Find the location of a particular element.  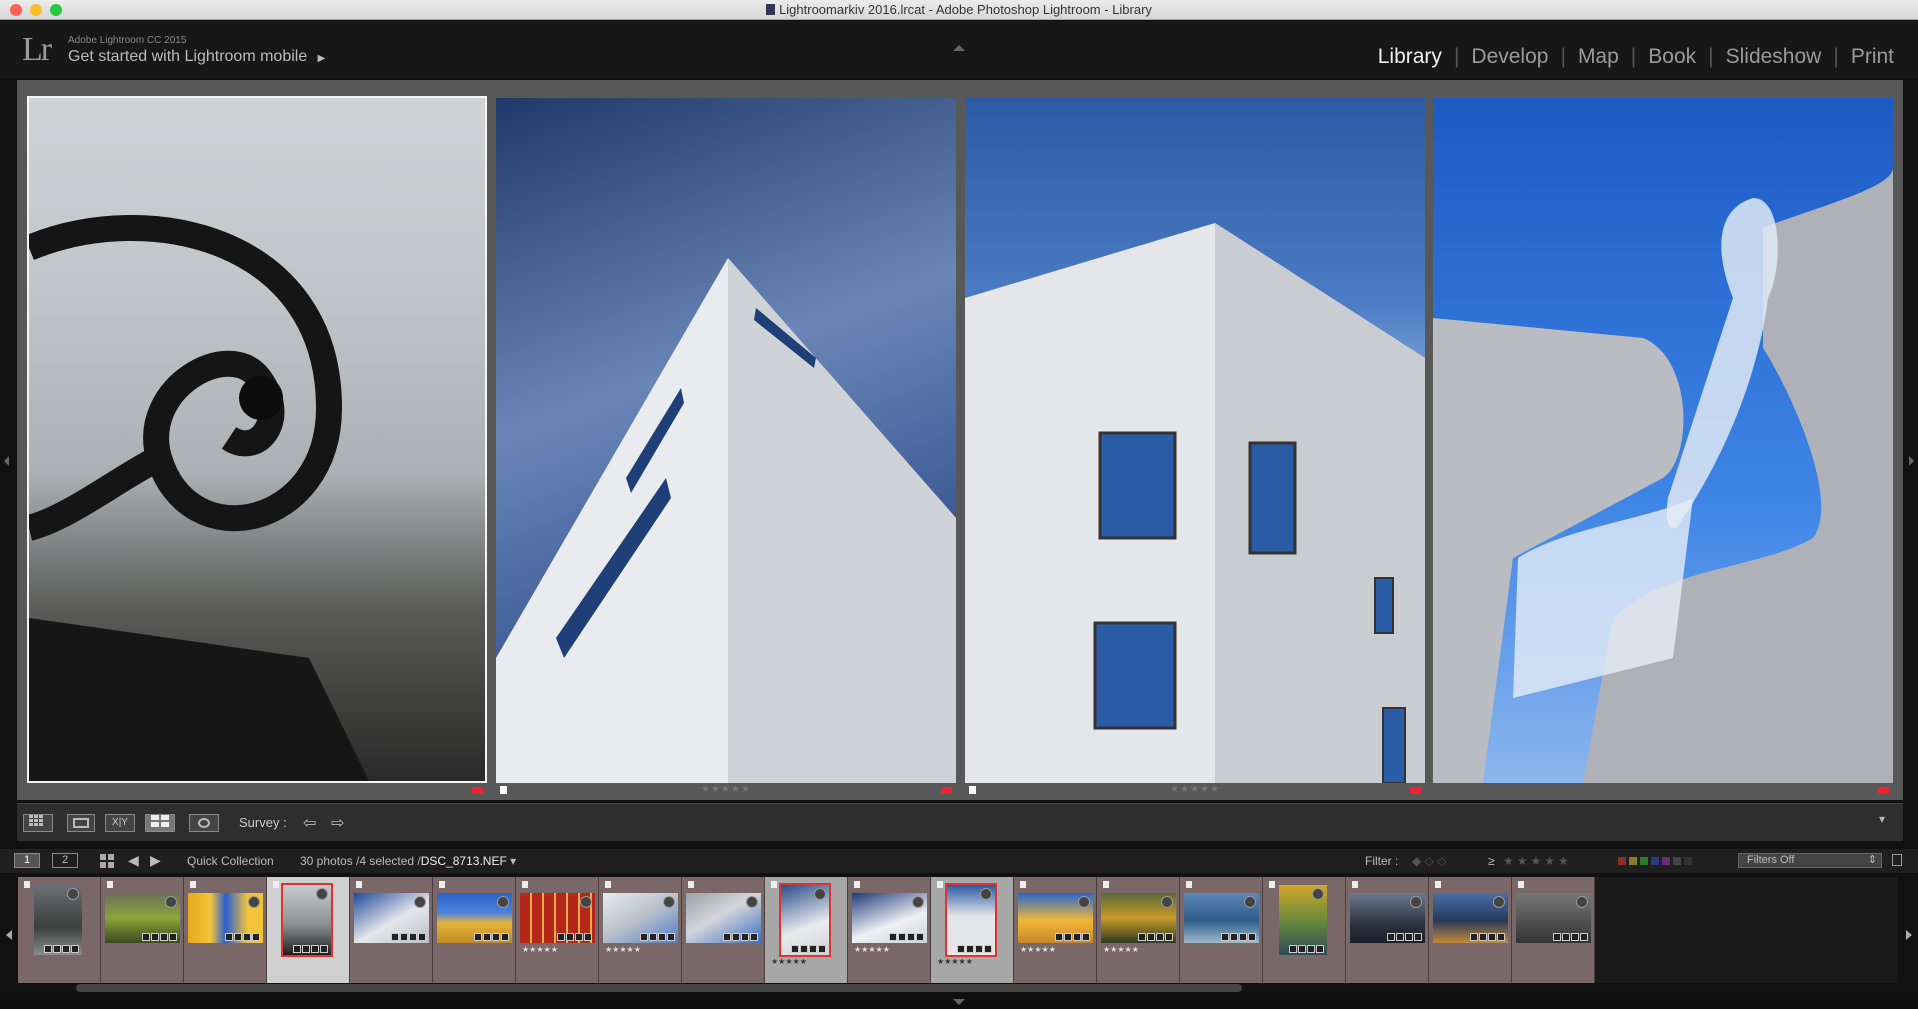

next-photo-icon: ⇨ is located at coordinates (337, 823).